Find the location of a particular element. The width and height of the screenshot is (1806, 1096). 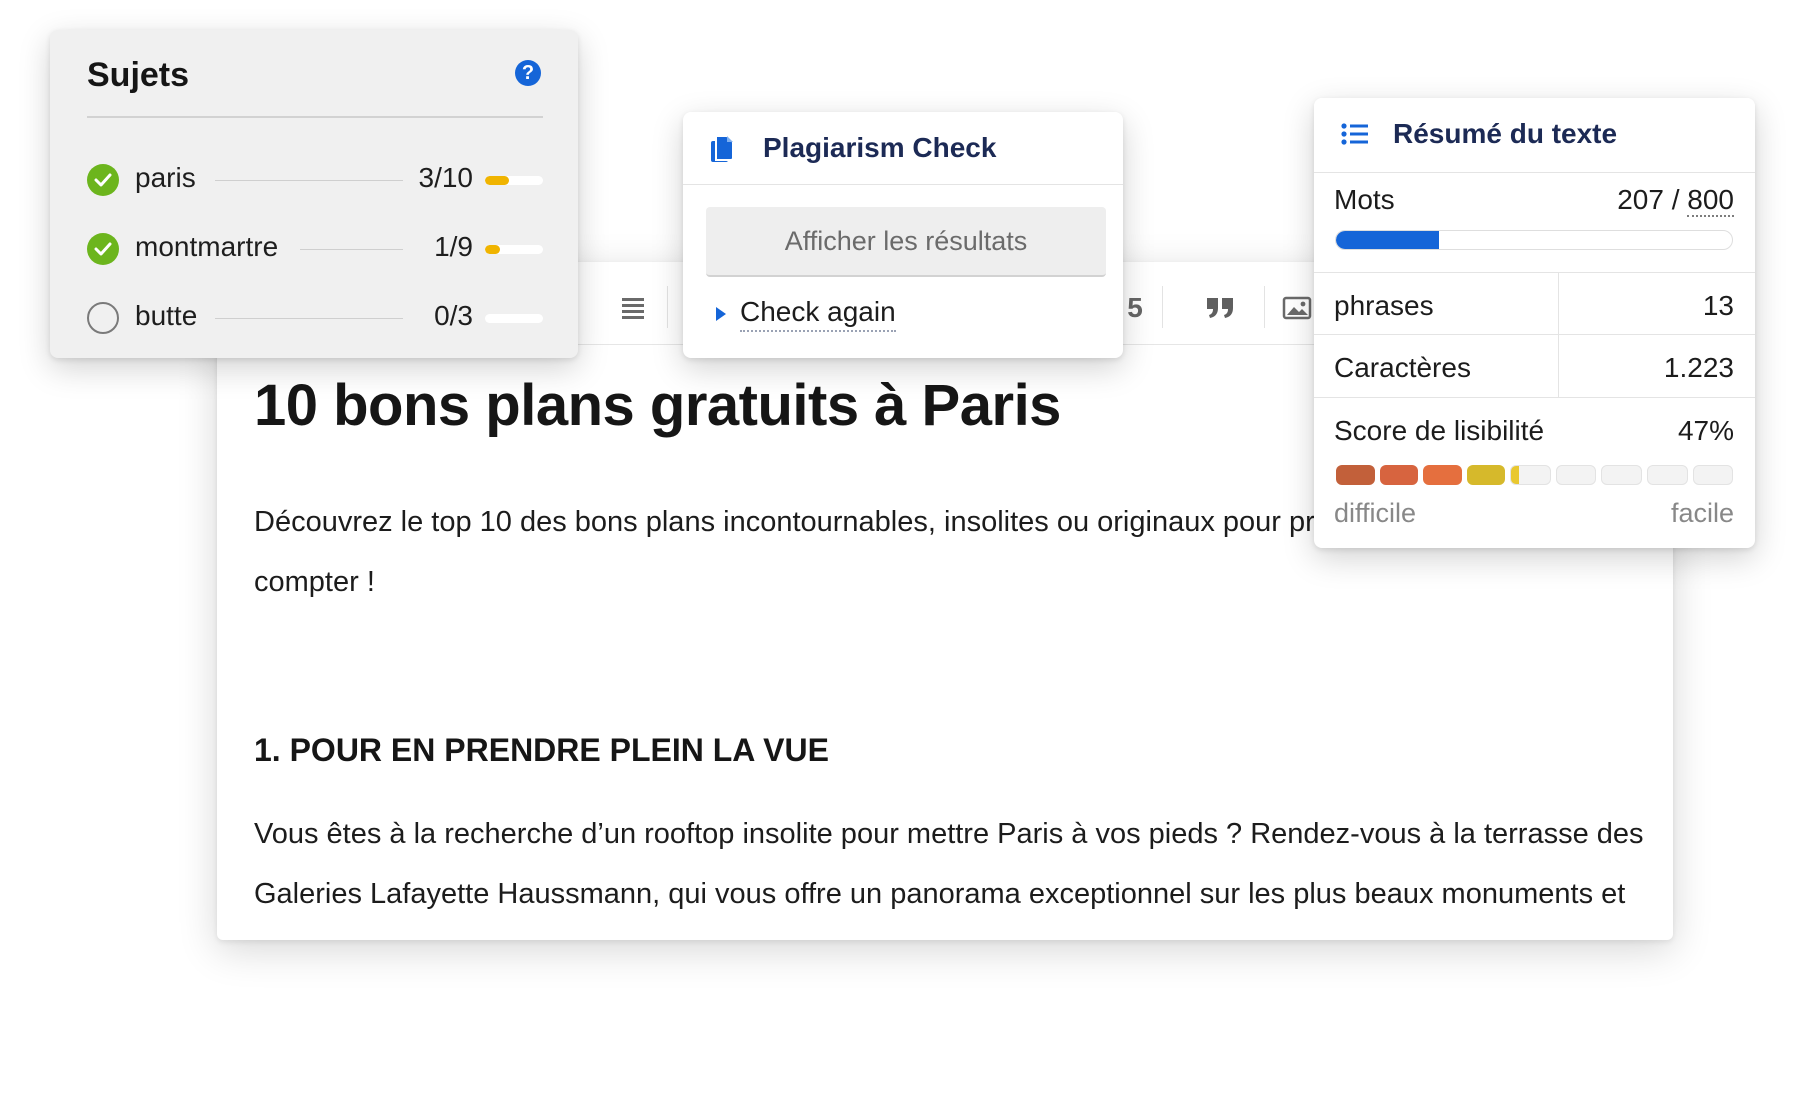

plagiarism-header: Plagiarism Check is located at coordinates (903, 148).